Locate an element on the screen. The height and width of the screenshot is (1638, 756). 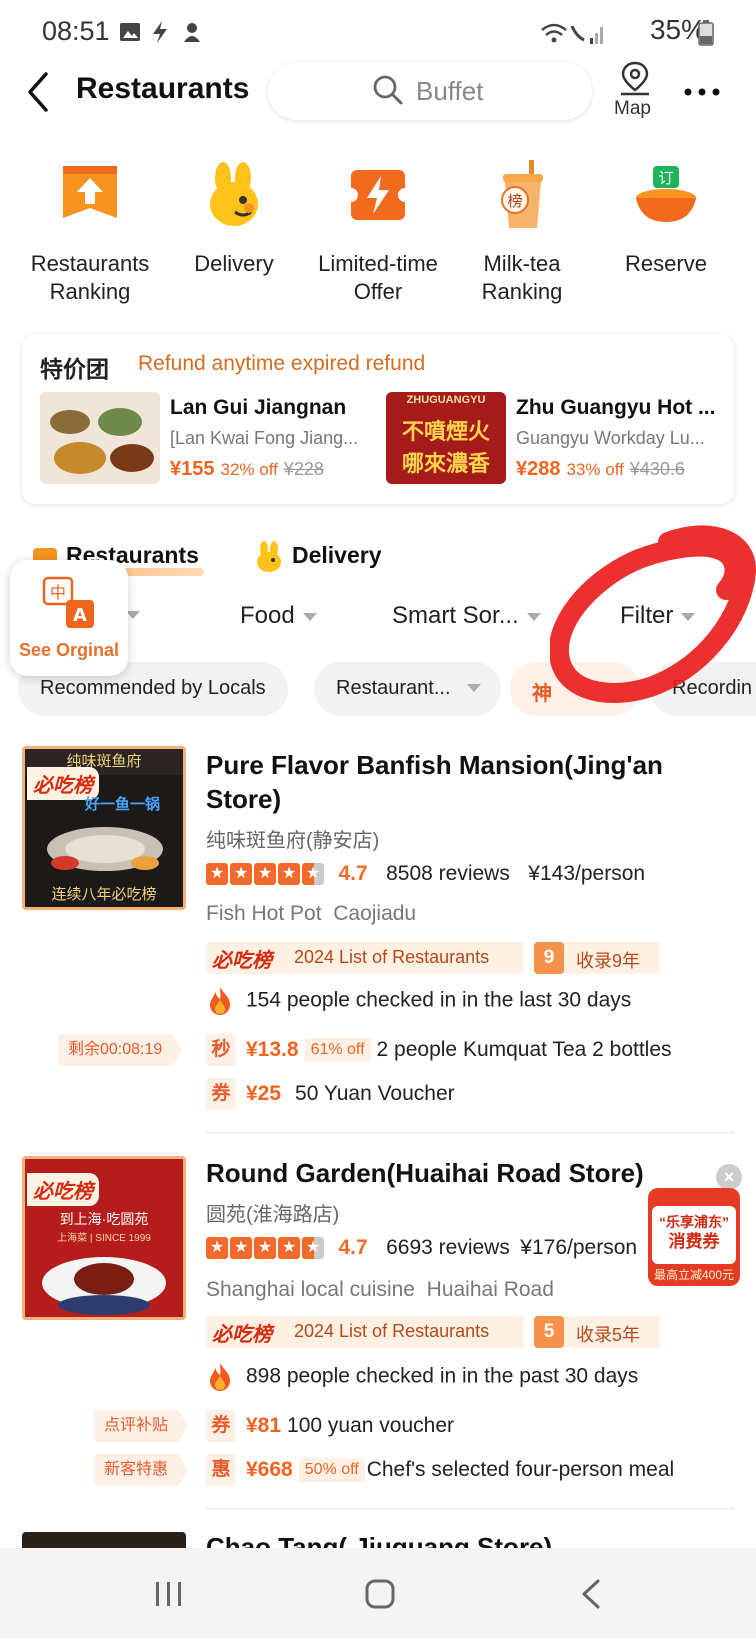
deal-name: Lan Gui Jiangnan is located at coordinates (258, 407).